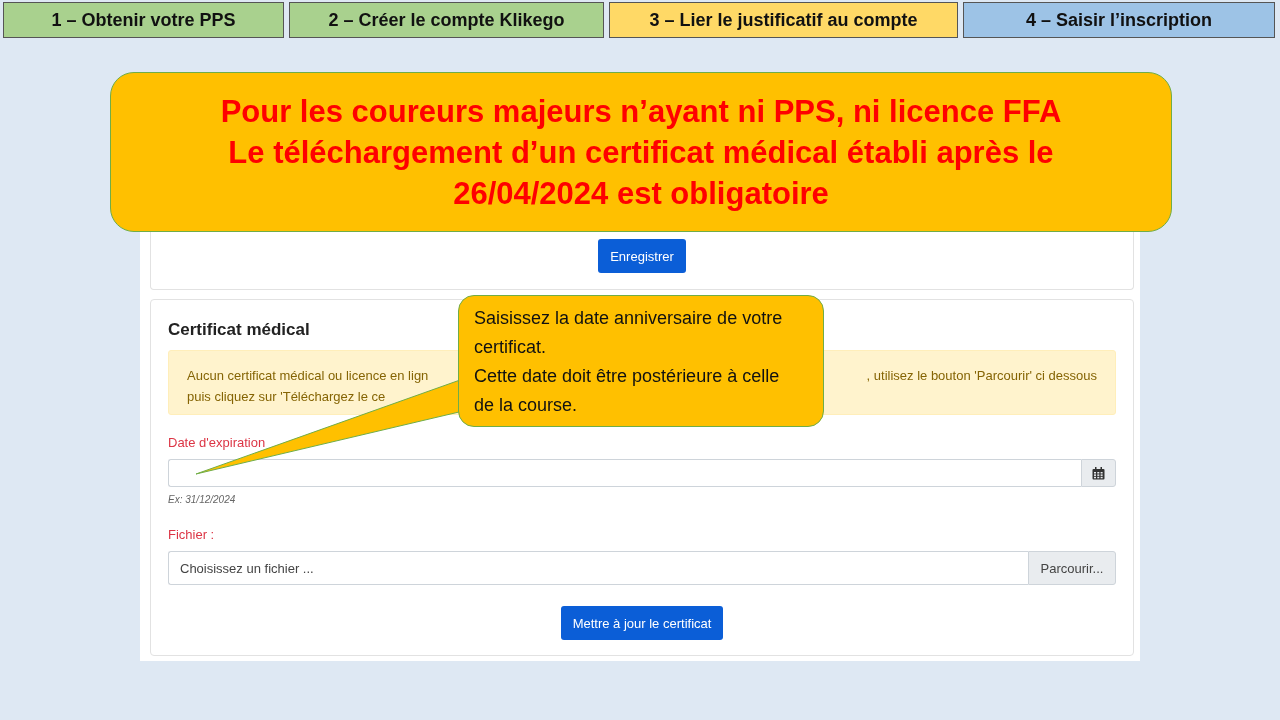 Image resolution: width=1280 pixels, height=720 pixels. Describe the element at coordinates (641, 361) in the screenshot. I see `callout: Saisissez la date anniversaire de votre certificat. Cette date doit être postérieure à celle de la course.` at that location.